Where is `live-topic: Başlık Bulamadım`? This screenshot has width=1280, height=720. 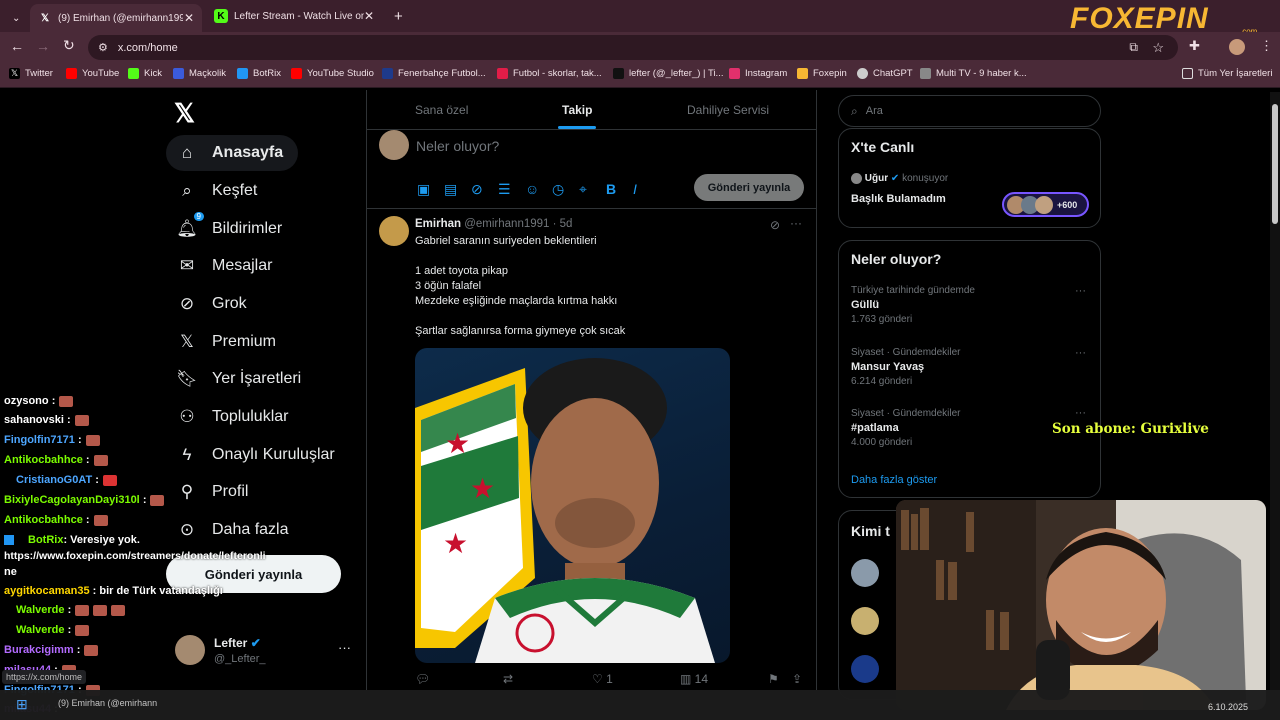
live-topic: Başlık Bulamadım is located at coordinates (898, 199).